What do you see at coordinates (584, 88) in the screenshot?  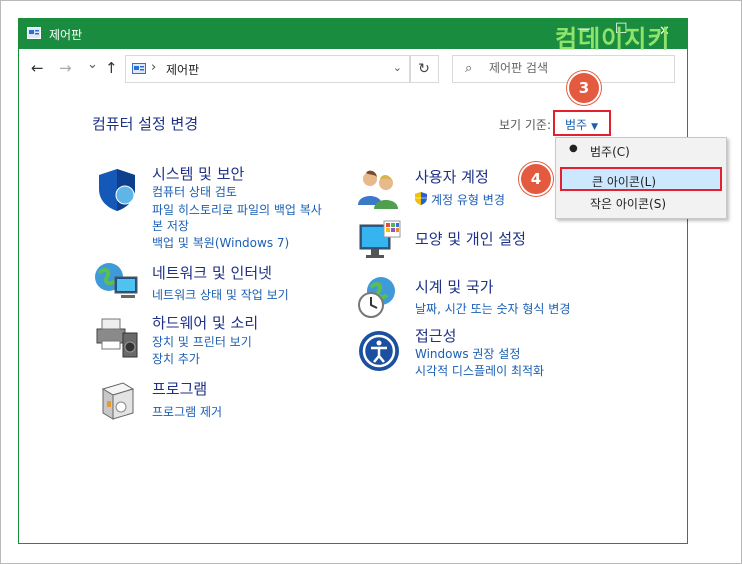 I see `step-badge-3: 3` at bounding box center [584, 88].